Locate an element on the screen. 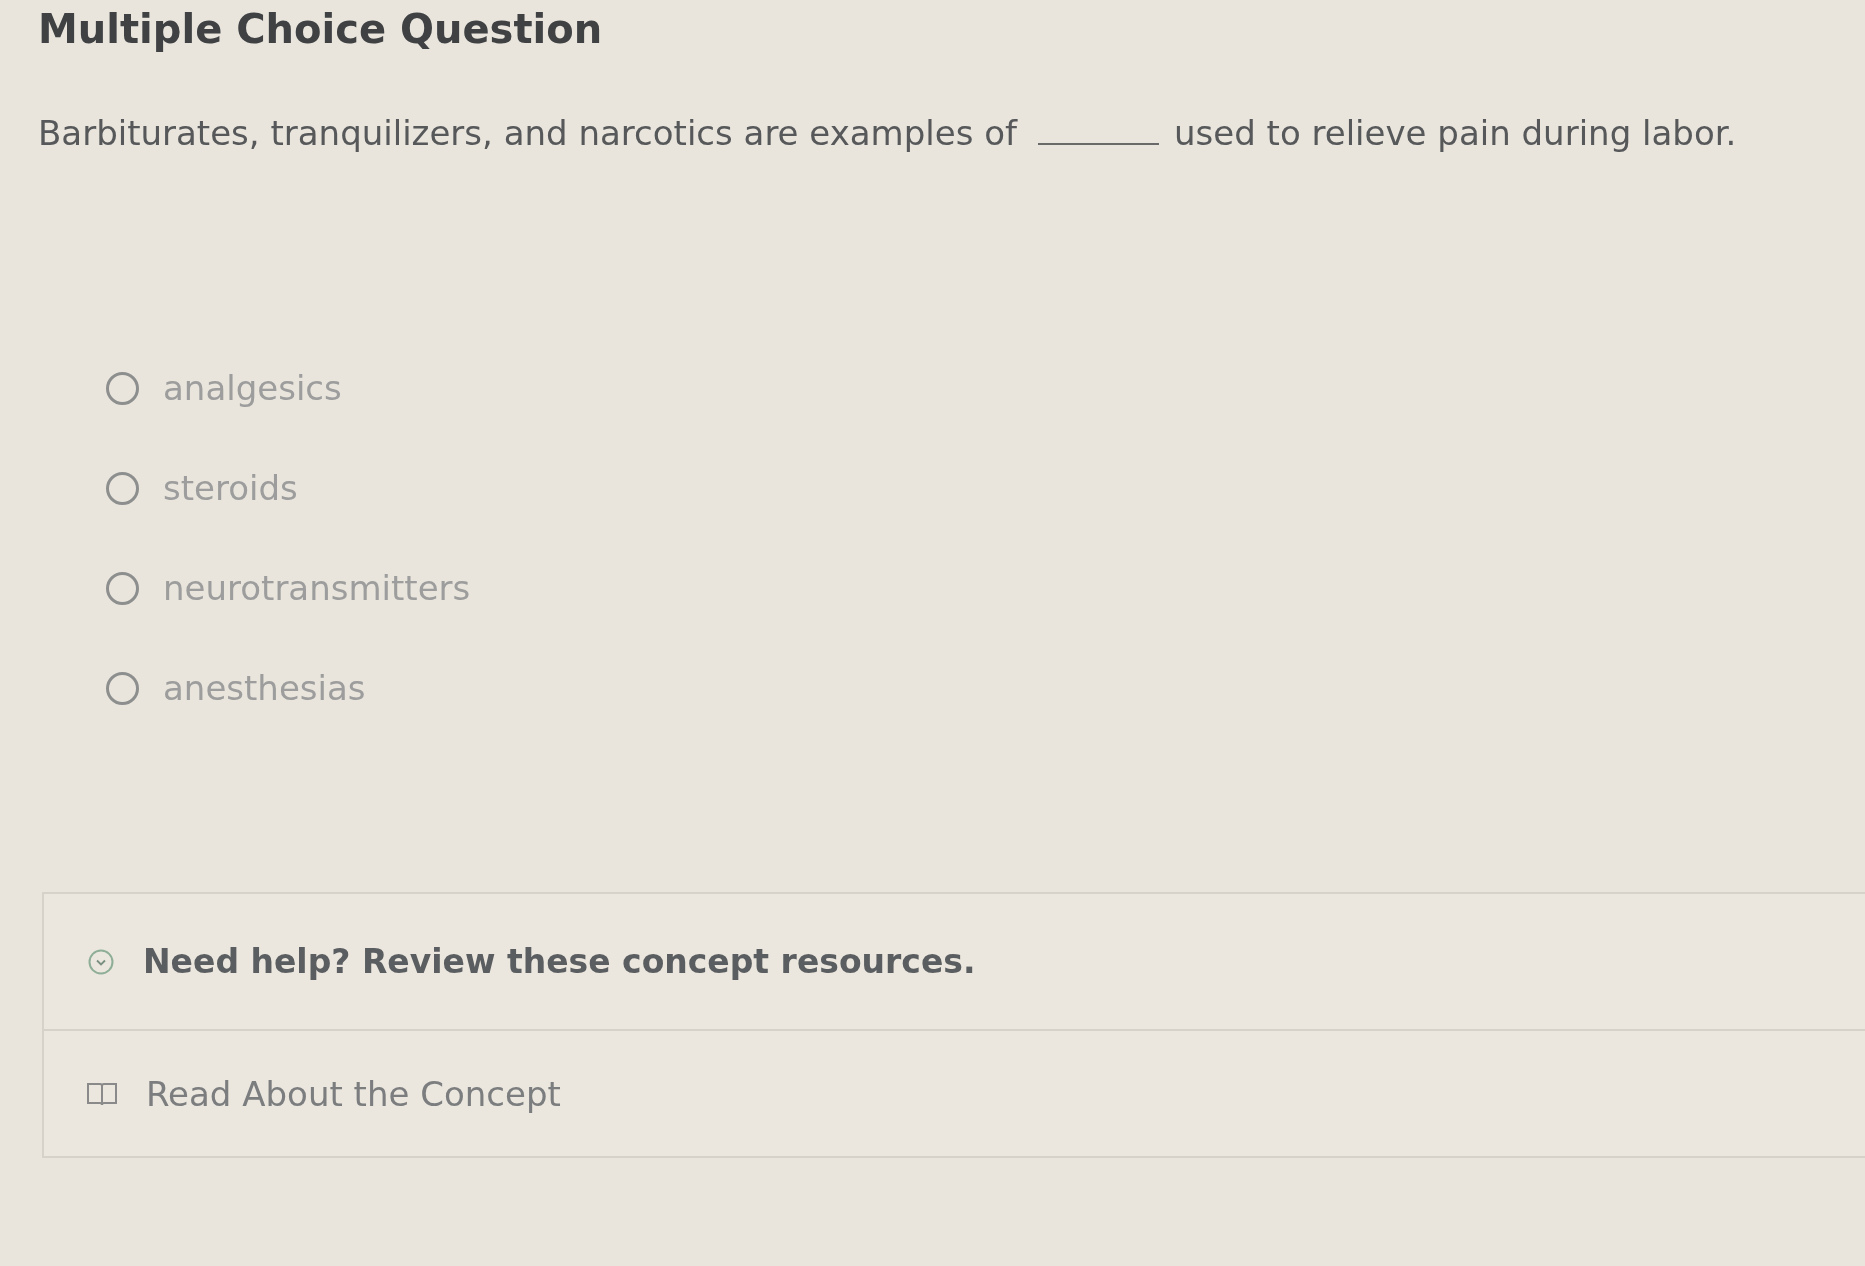 The width and height of the screenshot is (1865, 1266). question-title: Multiple Choice Question is located at coordinates (320, 29).